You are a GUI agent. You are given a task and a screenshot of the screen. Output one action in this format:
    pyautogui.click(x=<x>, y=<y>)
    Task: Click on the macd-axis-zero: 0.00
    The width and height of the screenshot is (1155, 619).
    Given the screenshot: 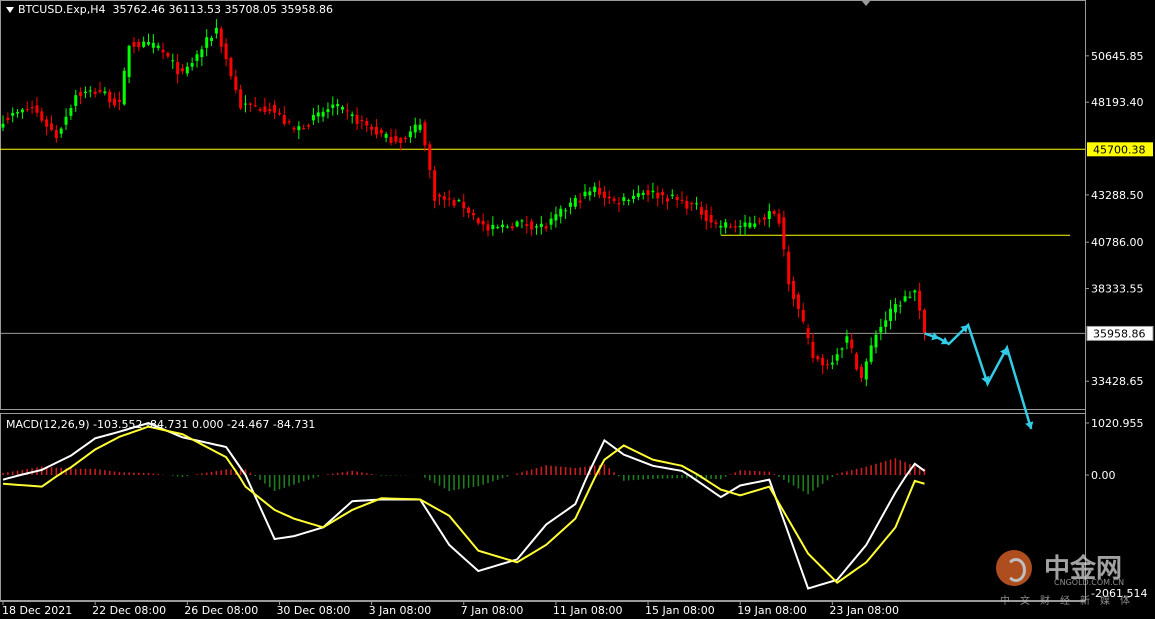 What is the action you would take?
    pyautogui.click(x=1103, y=475)
    